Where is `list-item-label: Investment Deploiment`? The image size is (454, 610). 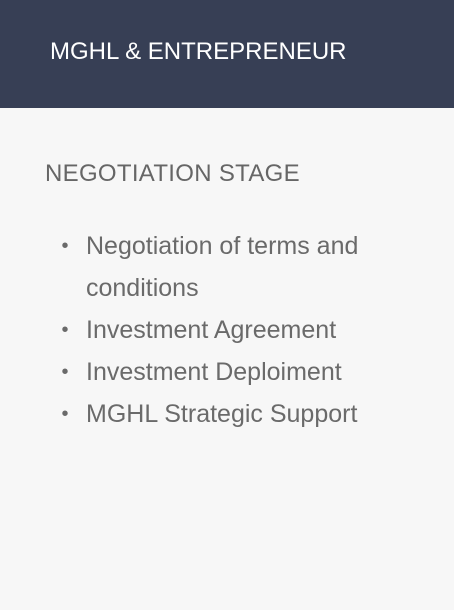
list-item-label: Investment Deploiment is located at coordinates (214, 372).